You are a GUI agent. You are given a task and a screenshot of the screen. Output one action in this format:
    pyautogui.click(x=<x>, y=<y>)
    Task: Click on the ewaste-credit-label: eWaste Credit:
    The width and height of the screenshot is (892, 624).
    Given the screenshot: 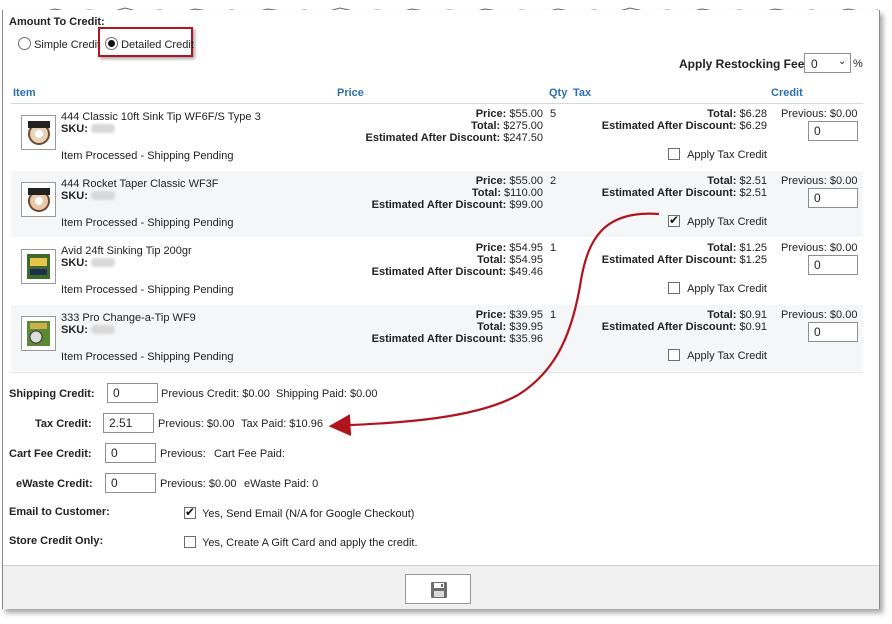 What is the action you would take?
    pyautogui.click(x=54, y=484)
    